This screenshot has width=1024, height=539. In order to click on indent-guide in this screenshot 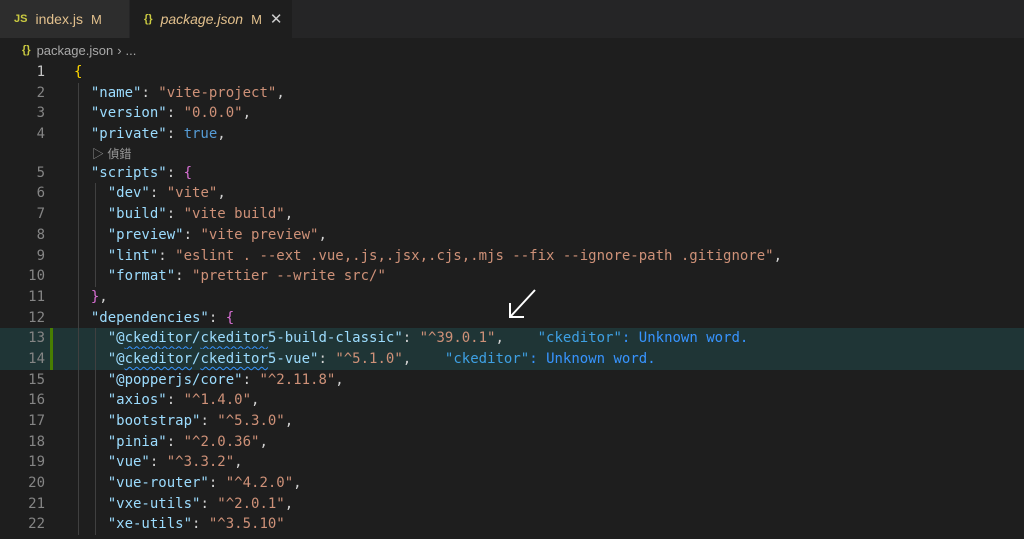, I will do `click(78, 153)`.